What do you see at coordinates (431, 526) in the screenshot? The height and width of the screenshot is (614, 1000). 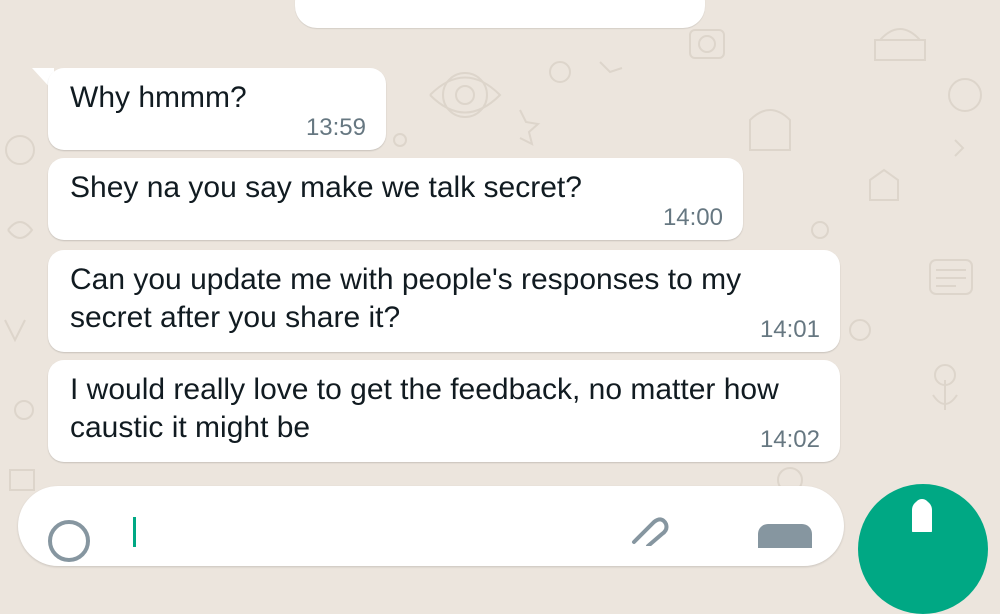 I see `message-input-bar` at bounding box center [431, 526].